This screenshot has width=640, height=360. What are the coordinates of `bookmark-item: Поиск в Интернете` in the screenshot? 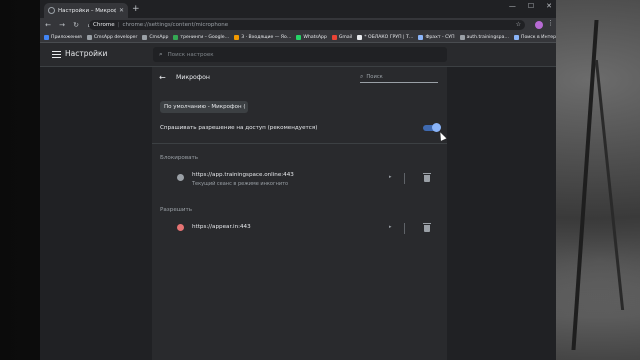 It's located at (534, 37).